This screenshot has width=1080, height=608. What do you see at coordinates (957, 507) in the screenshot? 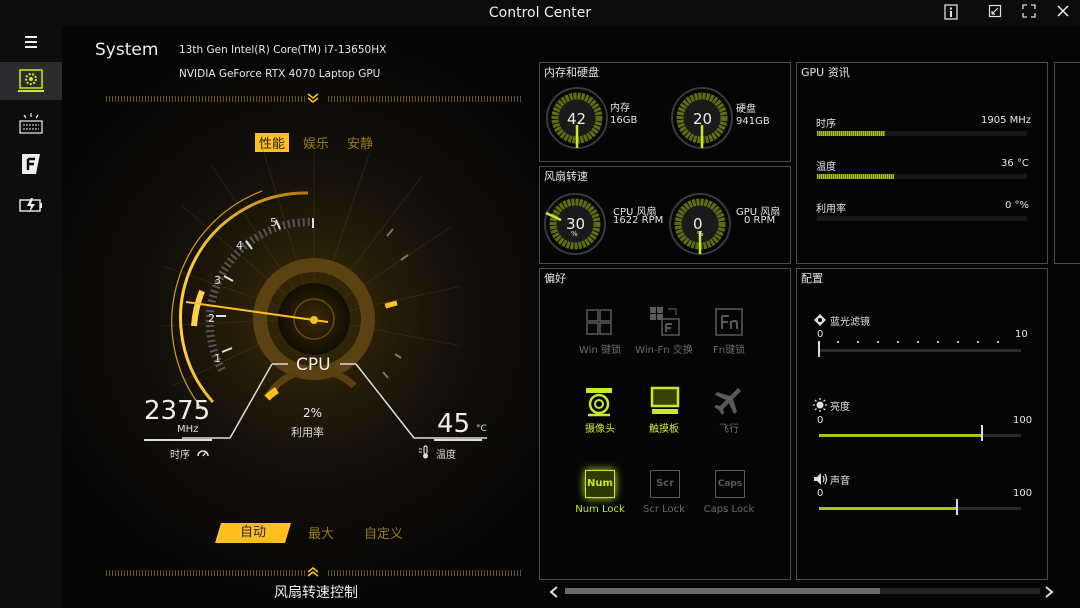
I see `volume-slider-handle` at bounding box center [957, 507].